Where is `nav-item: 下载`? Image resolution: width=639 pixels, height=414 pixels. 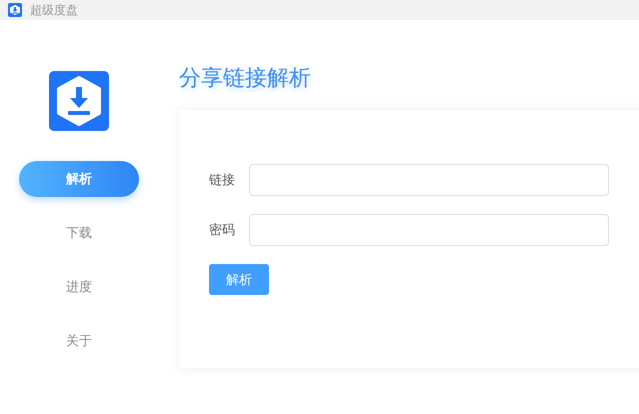 nav-item: 下载 is located at coordinates (79, 233).